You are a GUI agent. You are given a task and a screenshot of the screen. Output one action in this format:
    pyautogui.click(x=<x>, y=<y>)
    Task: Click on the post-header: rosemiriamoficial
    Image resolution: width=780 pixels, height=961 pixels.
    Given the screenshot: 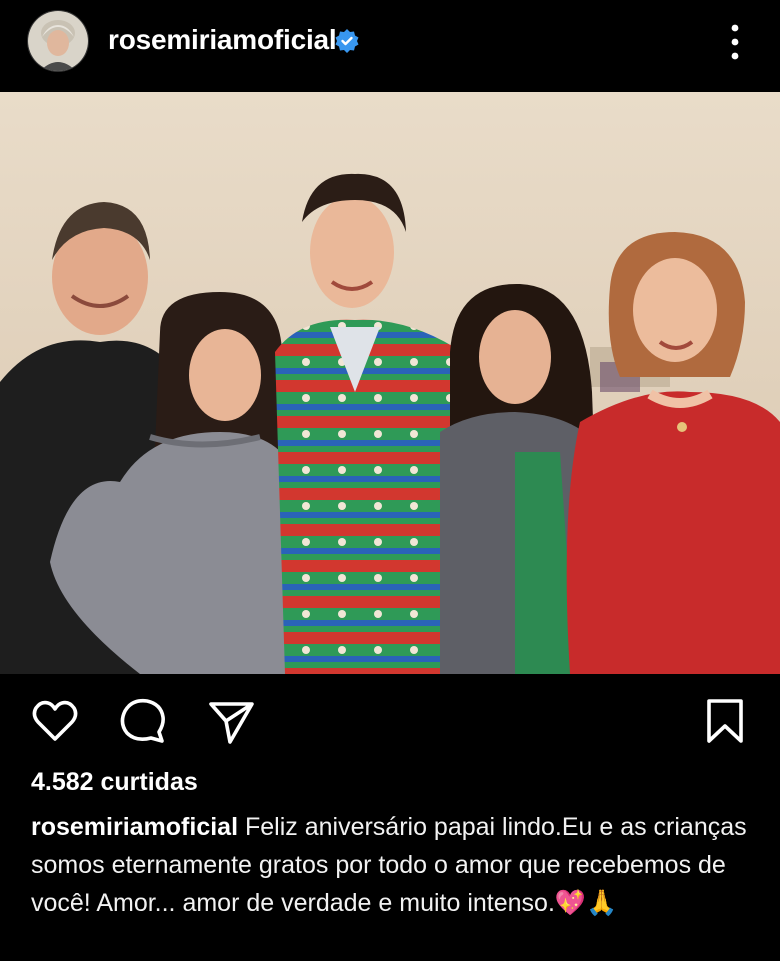 What is the action you would take?
    pyautogui.click(x=390, y=46)
    